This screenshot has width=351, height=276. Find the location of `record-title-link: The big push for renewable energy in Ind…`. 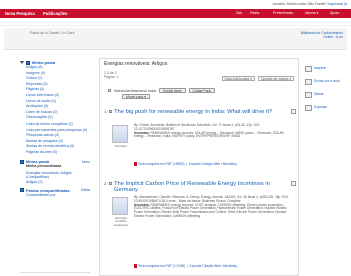

record-title-link: The big push for renewable energy in Ind… is located at coordinates (199, 112).